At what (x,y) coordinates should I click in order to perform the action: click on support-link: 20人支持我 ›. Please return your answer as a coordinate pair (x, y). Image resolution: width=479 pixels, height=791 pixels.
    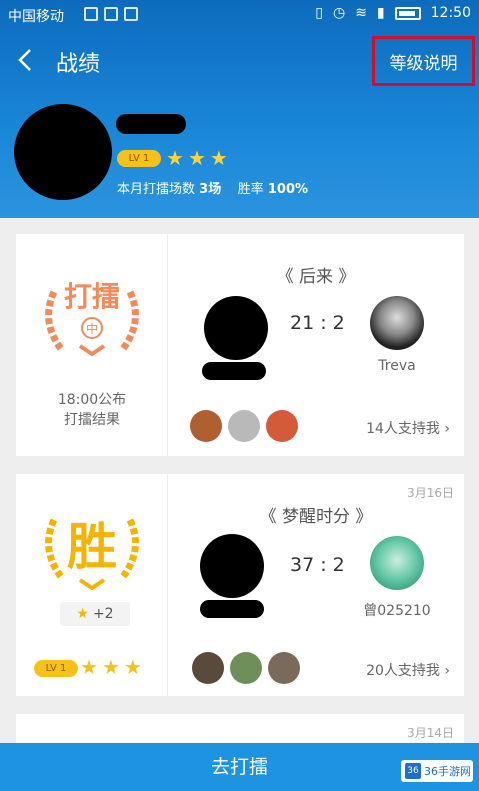
    Looking at the image, I should click on (408, 670).